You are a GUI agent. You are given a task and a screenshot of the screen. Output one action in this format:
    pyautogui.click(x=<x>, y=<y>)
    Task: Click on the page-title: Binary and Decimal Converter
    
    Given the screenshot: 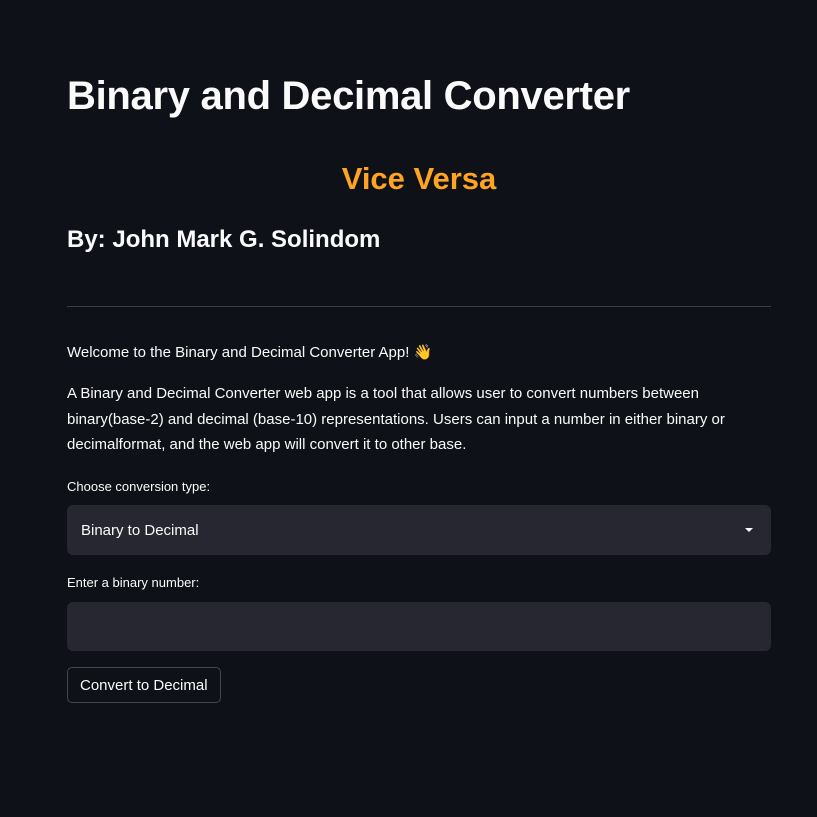 What is the action you would take?
    pyautogui.click(x=348, y=96)
    